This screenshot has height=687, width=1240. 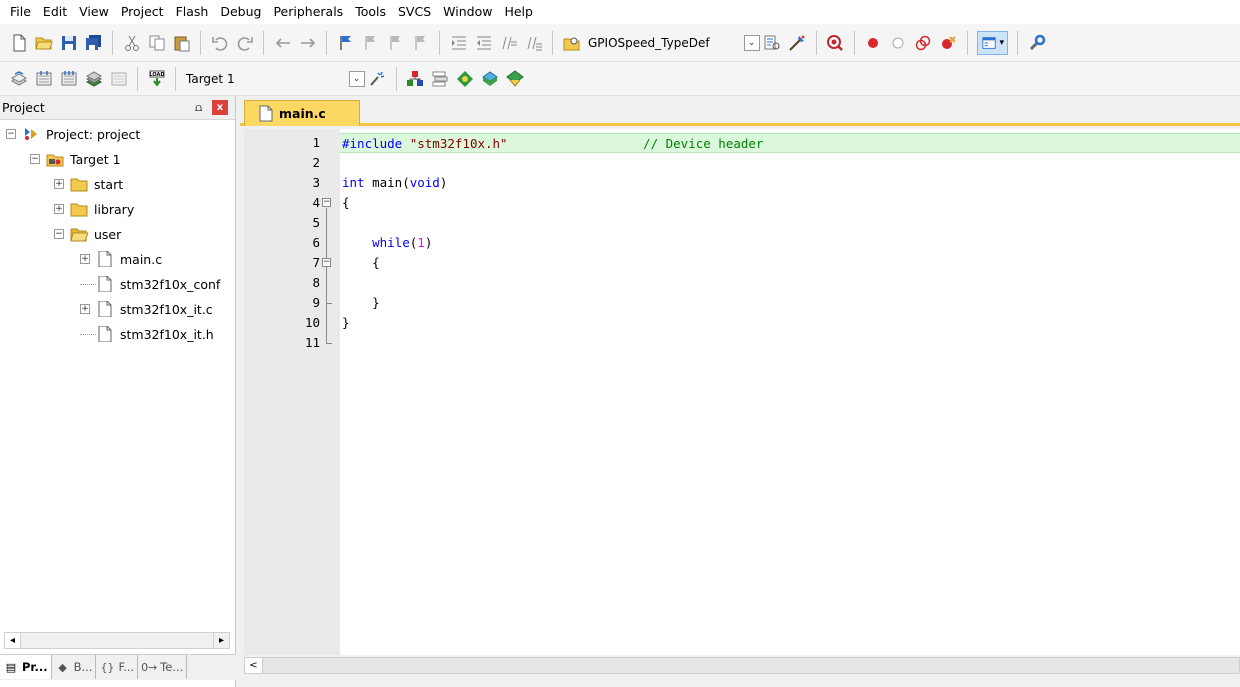 I want to click on save-all-icon, so click(x=94, y=43).